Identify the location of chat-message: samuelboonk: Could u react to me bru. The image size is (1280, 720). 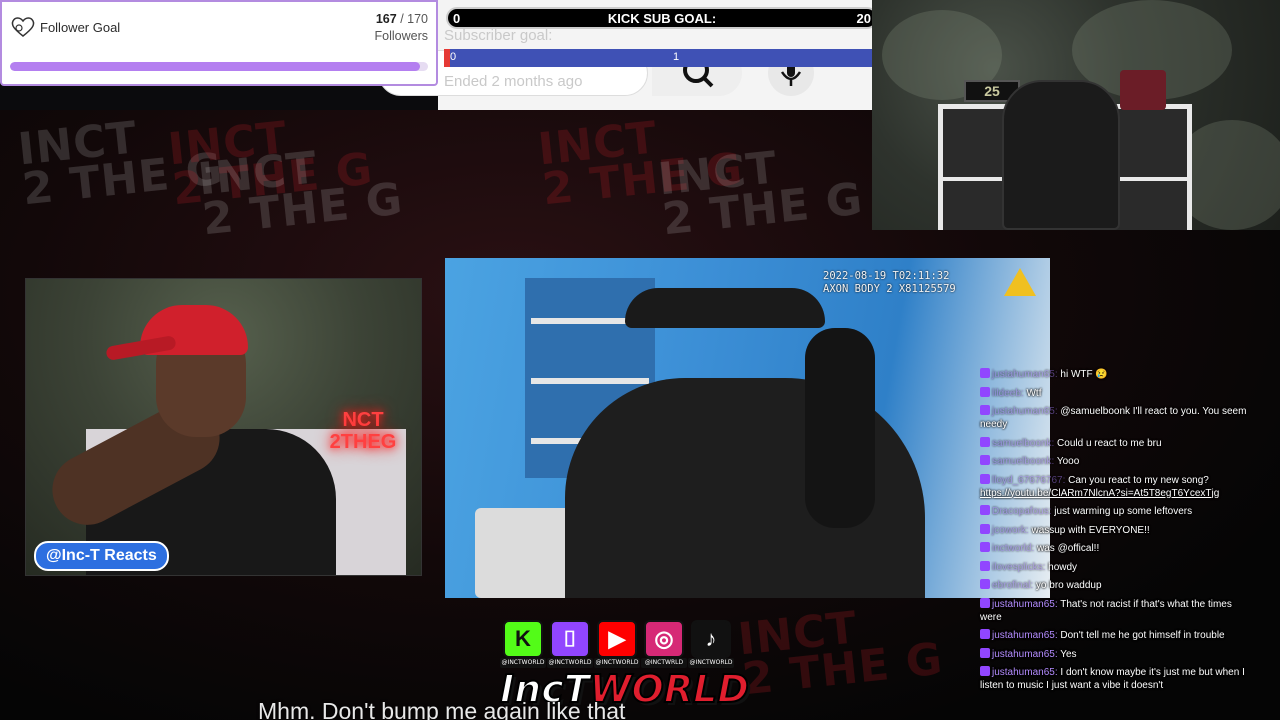
(1115, 443).